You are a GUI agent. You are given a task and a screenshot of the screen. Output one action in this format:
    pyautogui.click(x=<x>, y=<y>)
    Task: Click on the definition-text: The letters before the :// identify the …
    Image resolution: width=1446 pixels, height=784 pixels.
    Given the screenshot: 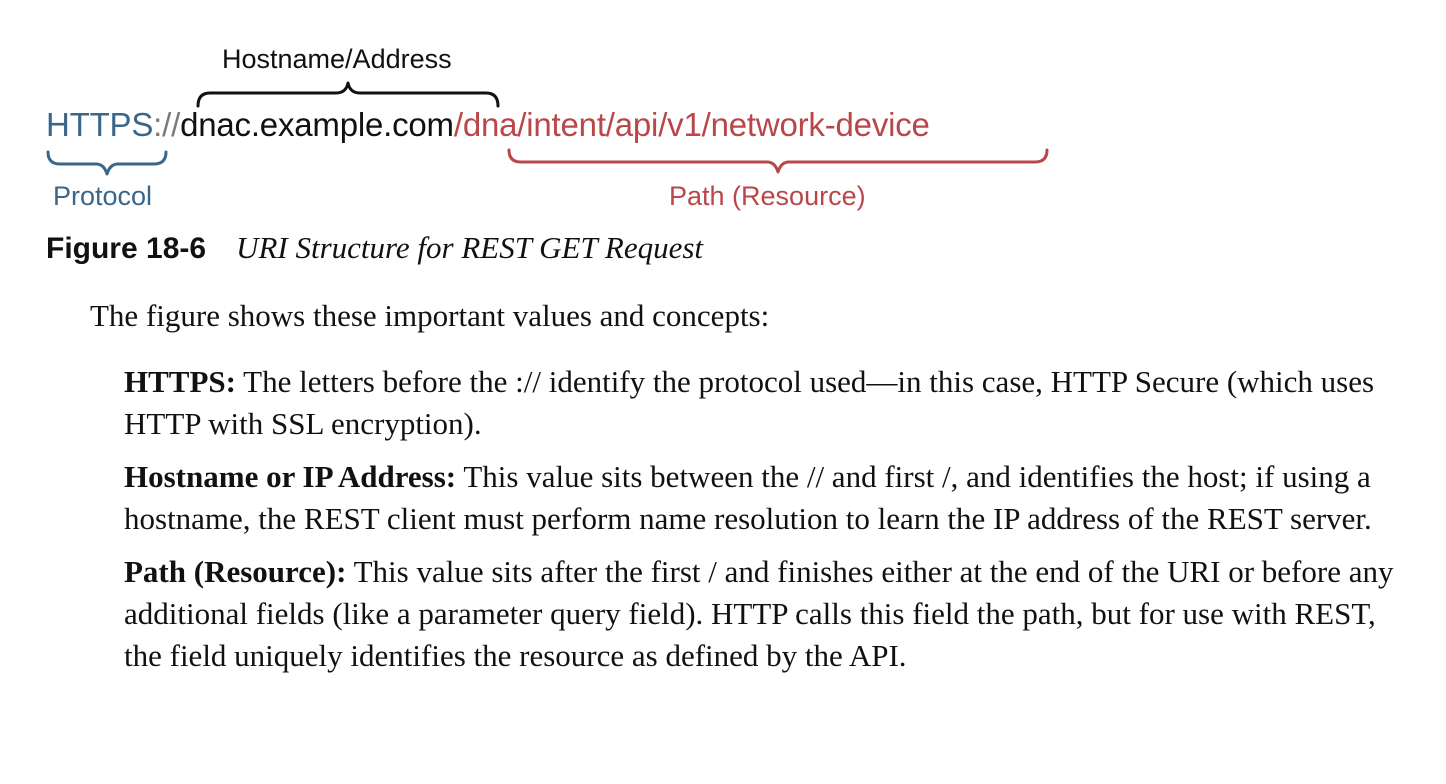 What is the action you would take?
    pyautogui.click(x=749, y=402)
    